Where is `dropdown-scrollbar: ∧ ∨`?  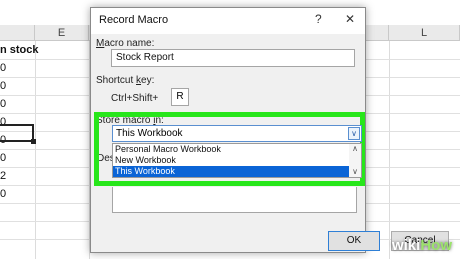
dropdown-scrollbar: ∧ ∨ is located at coordinates (355, 160).